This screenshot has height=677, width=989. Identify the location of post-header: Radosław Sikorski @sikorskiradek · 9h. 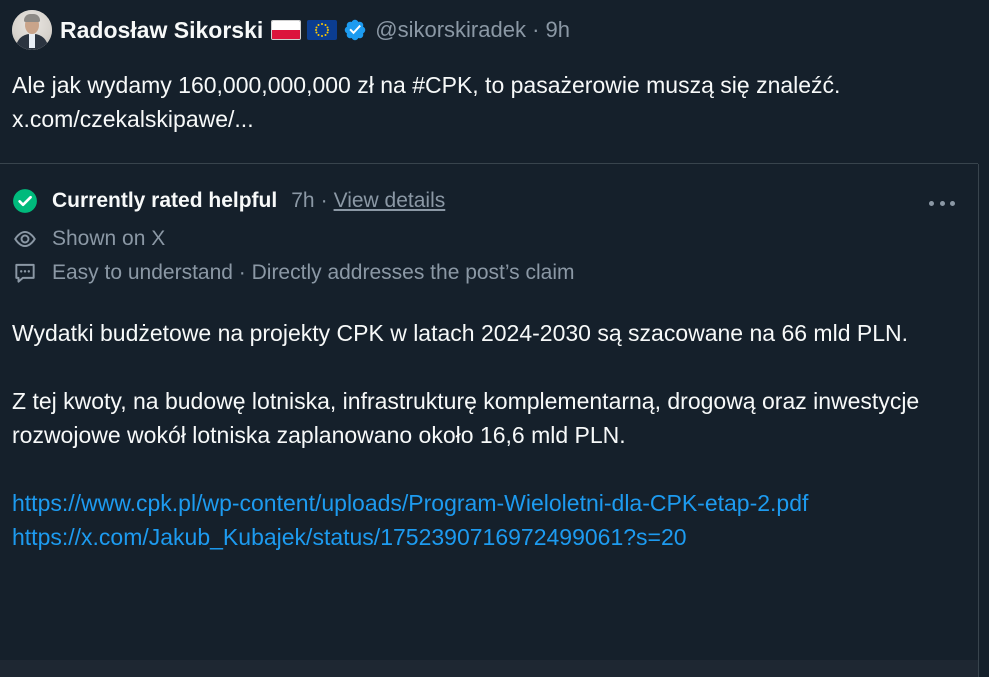
(291, 30).